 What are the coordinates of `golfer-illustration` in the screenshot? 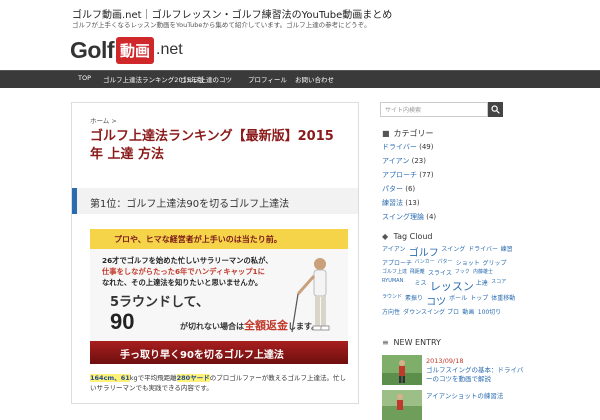 It's located at (310, 295).